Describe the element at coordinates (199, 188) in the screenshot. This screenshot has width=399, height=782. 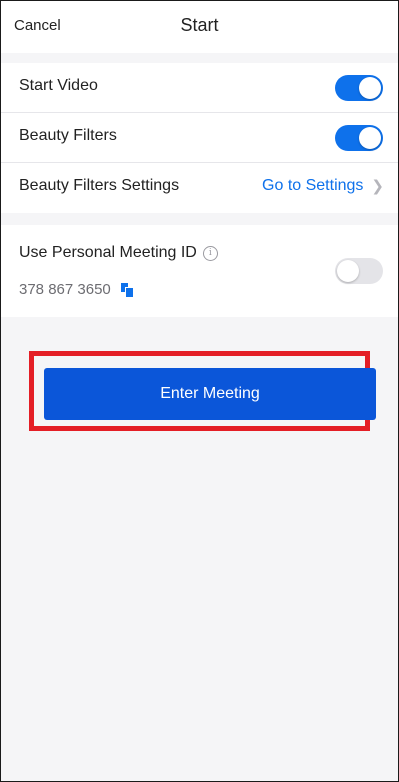
I see `beauty-filters-settings-row: Beauty Filters Settings Go to Settings ❯` at that location.